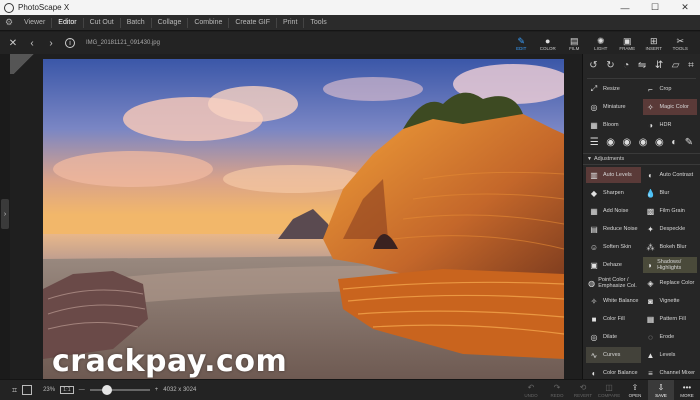  What do you see at coordinates (670, 211) in the screenshot?
I see `tool-film-grain: ▩ Film Grain` at bounding box center [670, 211].